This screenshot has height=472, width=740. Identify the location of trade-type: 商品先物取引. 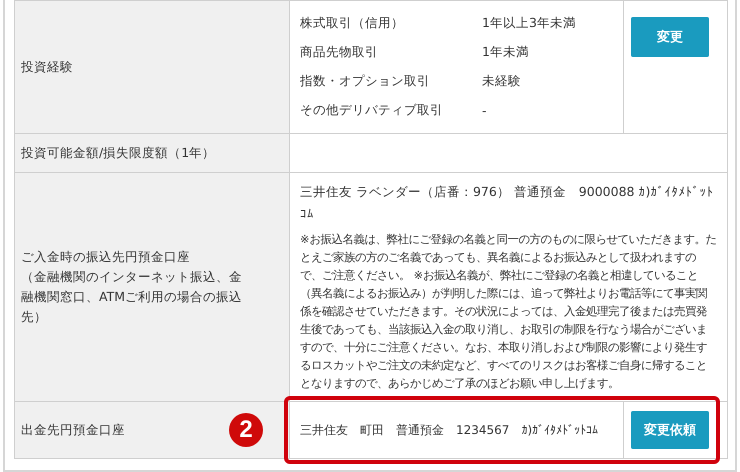
(339, 52).